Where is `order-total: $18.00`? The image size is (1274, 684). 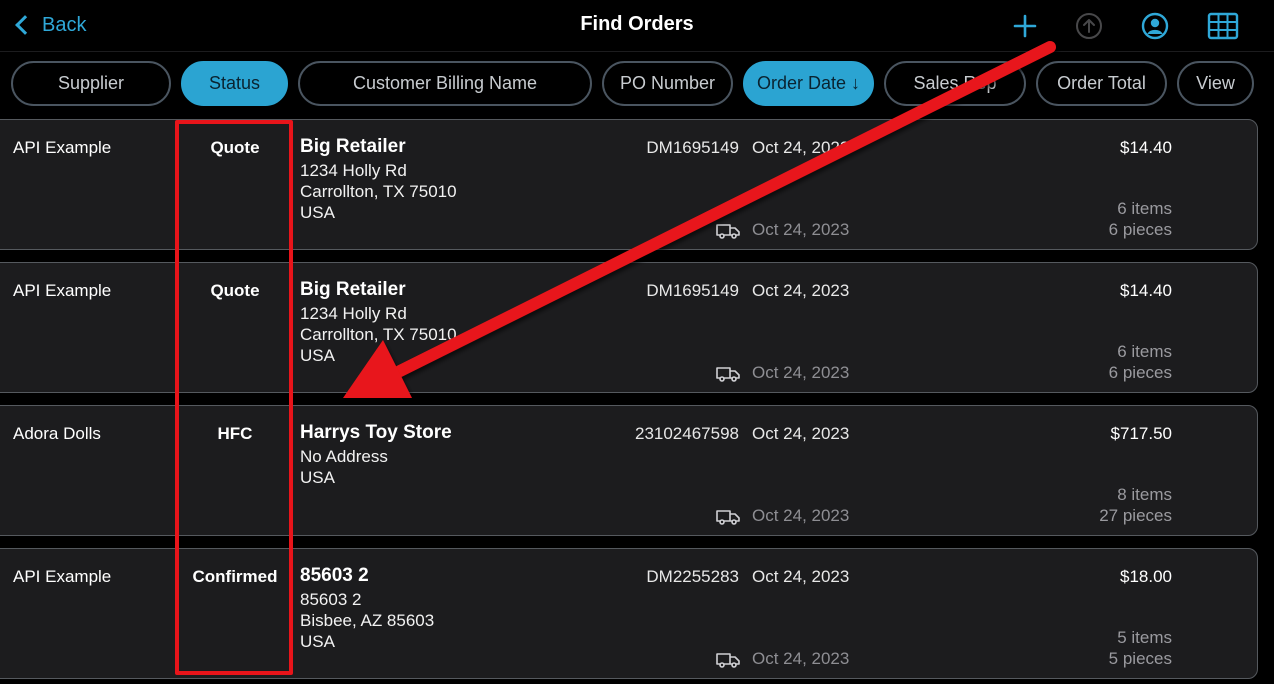 order-total: $18.00 is located at coordinates (1146, 576).